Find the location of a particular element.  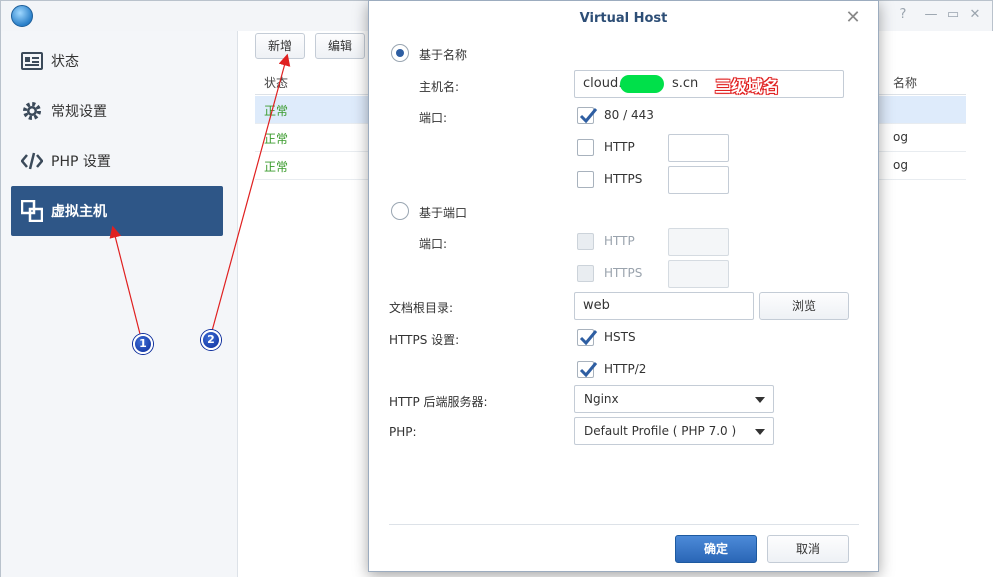

arrow-to-add-button is located at coordinates (251, 192).